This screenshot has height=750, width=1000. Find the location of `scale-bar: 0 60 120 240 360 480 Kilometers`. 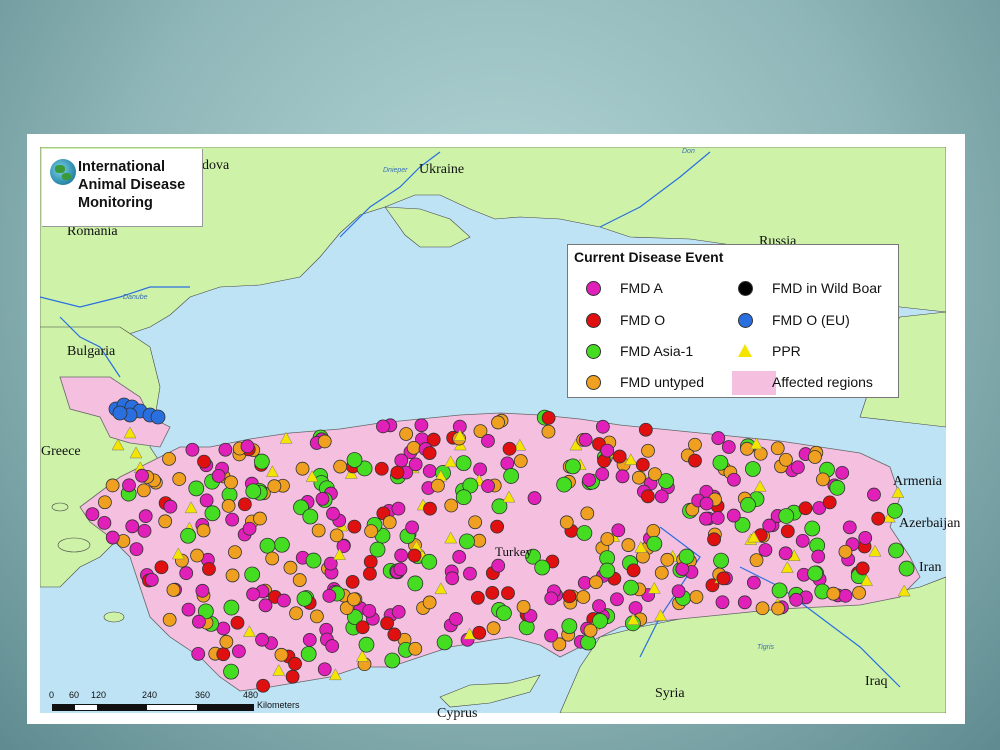

scale-bar: 0 60 120 240 360 480 Kilometers is located at coordinates (169, 701).